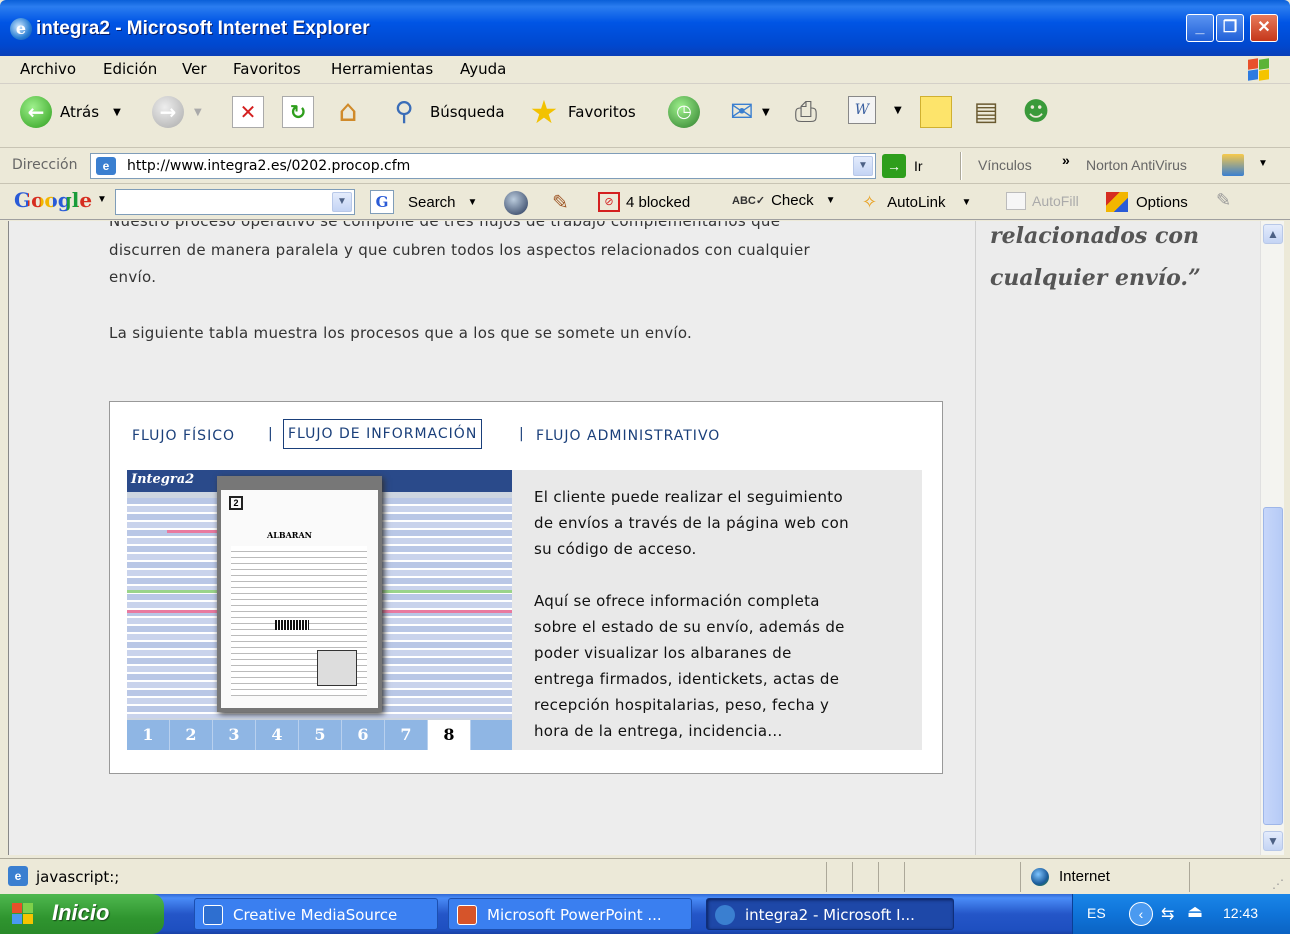 Image resolution: width=1290 pixels, height=934 pixels. What do you see at coordinates (183, 436) in the screenshot?
I see `tab-flujo-fisico: FLUJO FÍSICO` at bounding box center [183, 436].